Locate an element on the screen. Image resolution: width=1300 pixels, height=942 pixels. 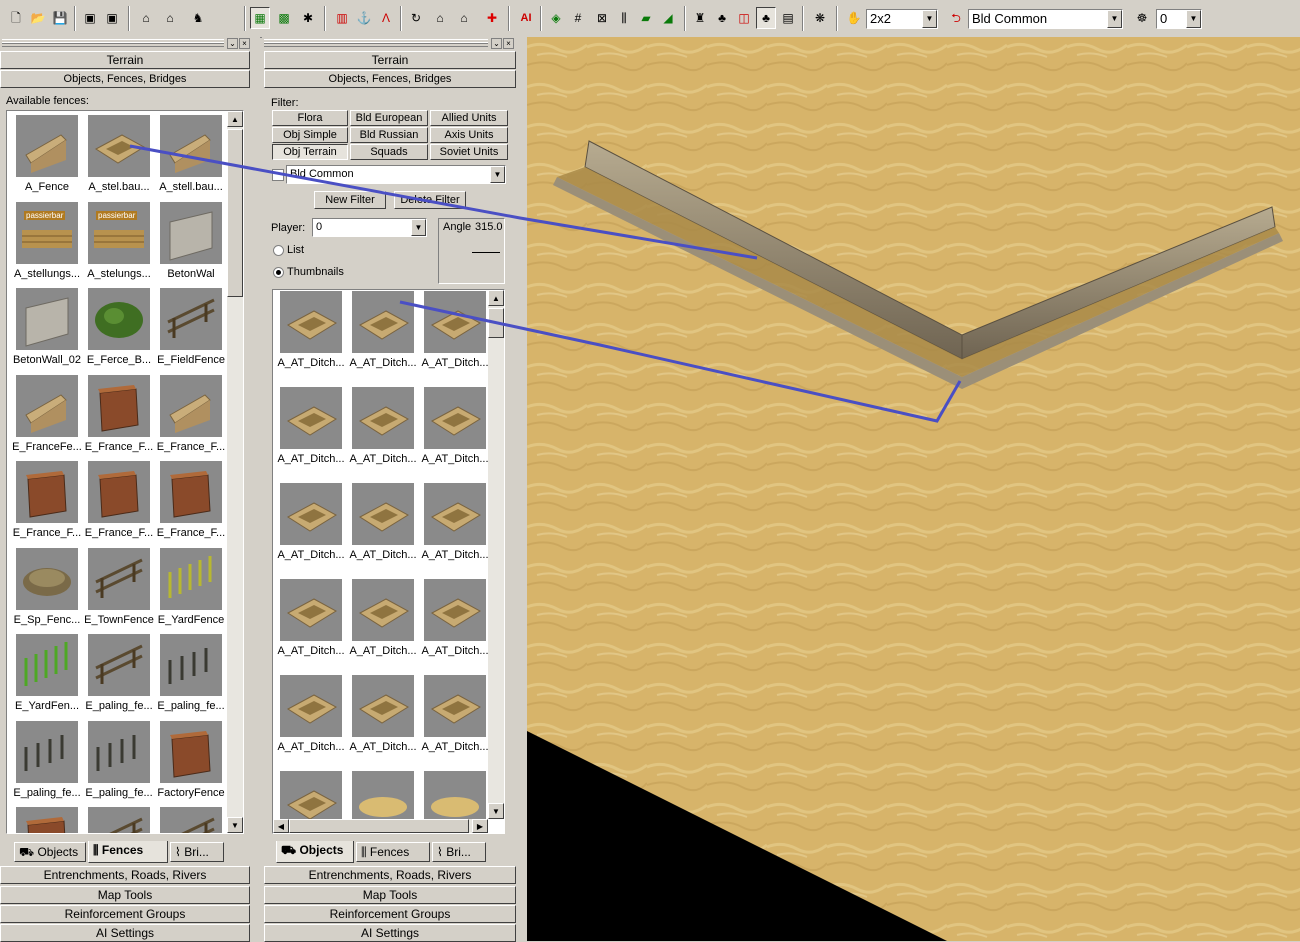
ai-icon: AI is located at coordinates (526, 18).